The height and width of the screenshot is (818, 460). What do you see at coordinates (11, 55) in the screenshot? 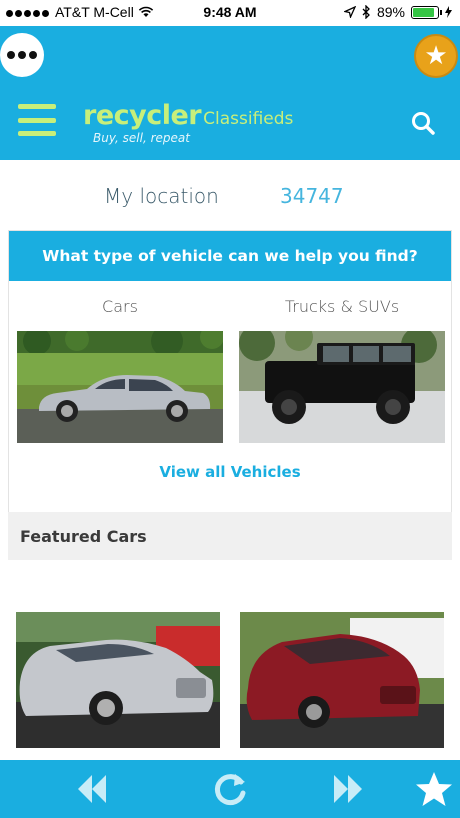
I see `more-icon` at bounding box center [11, 55].